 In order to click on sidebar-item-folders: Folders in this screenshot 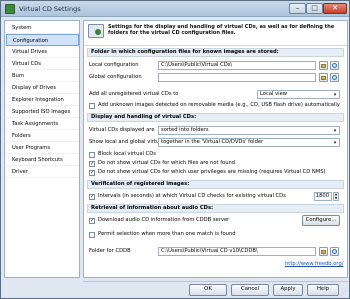, I will do `click(42, 136)`.